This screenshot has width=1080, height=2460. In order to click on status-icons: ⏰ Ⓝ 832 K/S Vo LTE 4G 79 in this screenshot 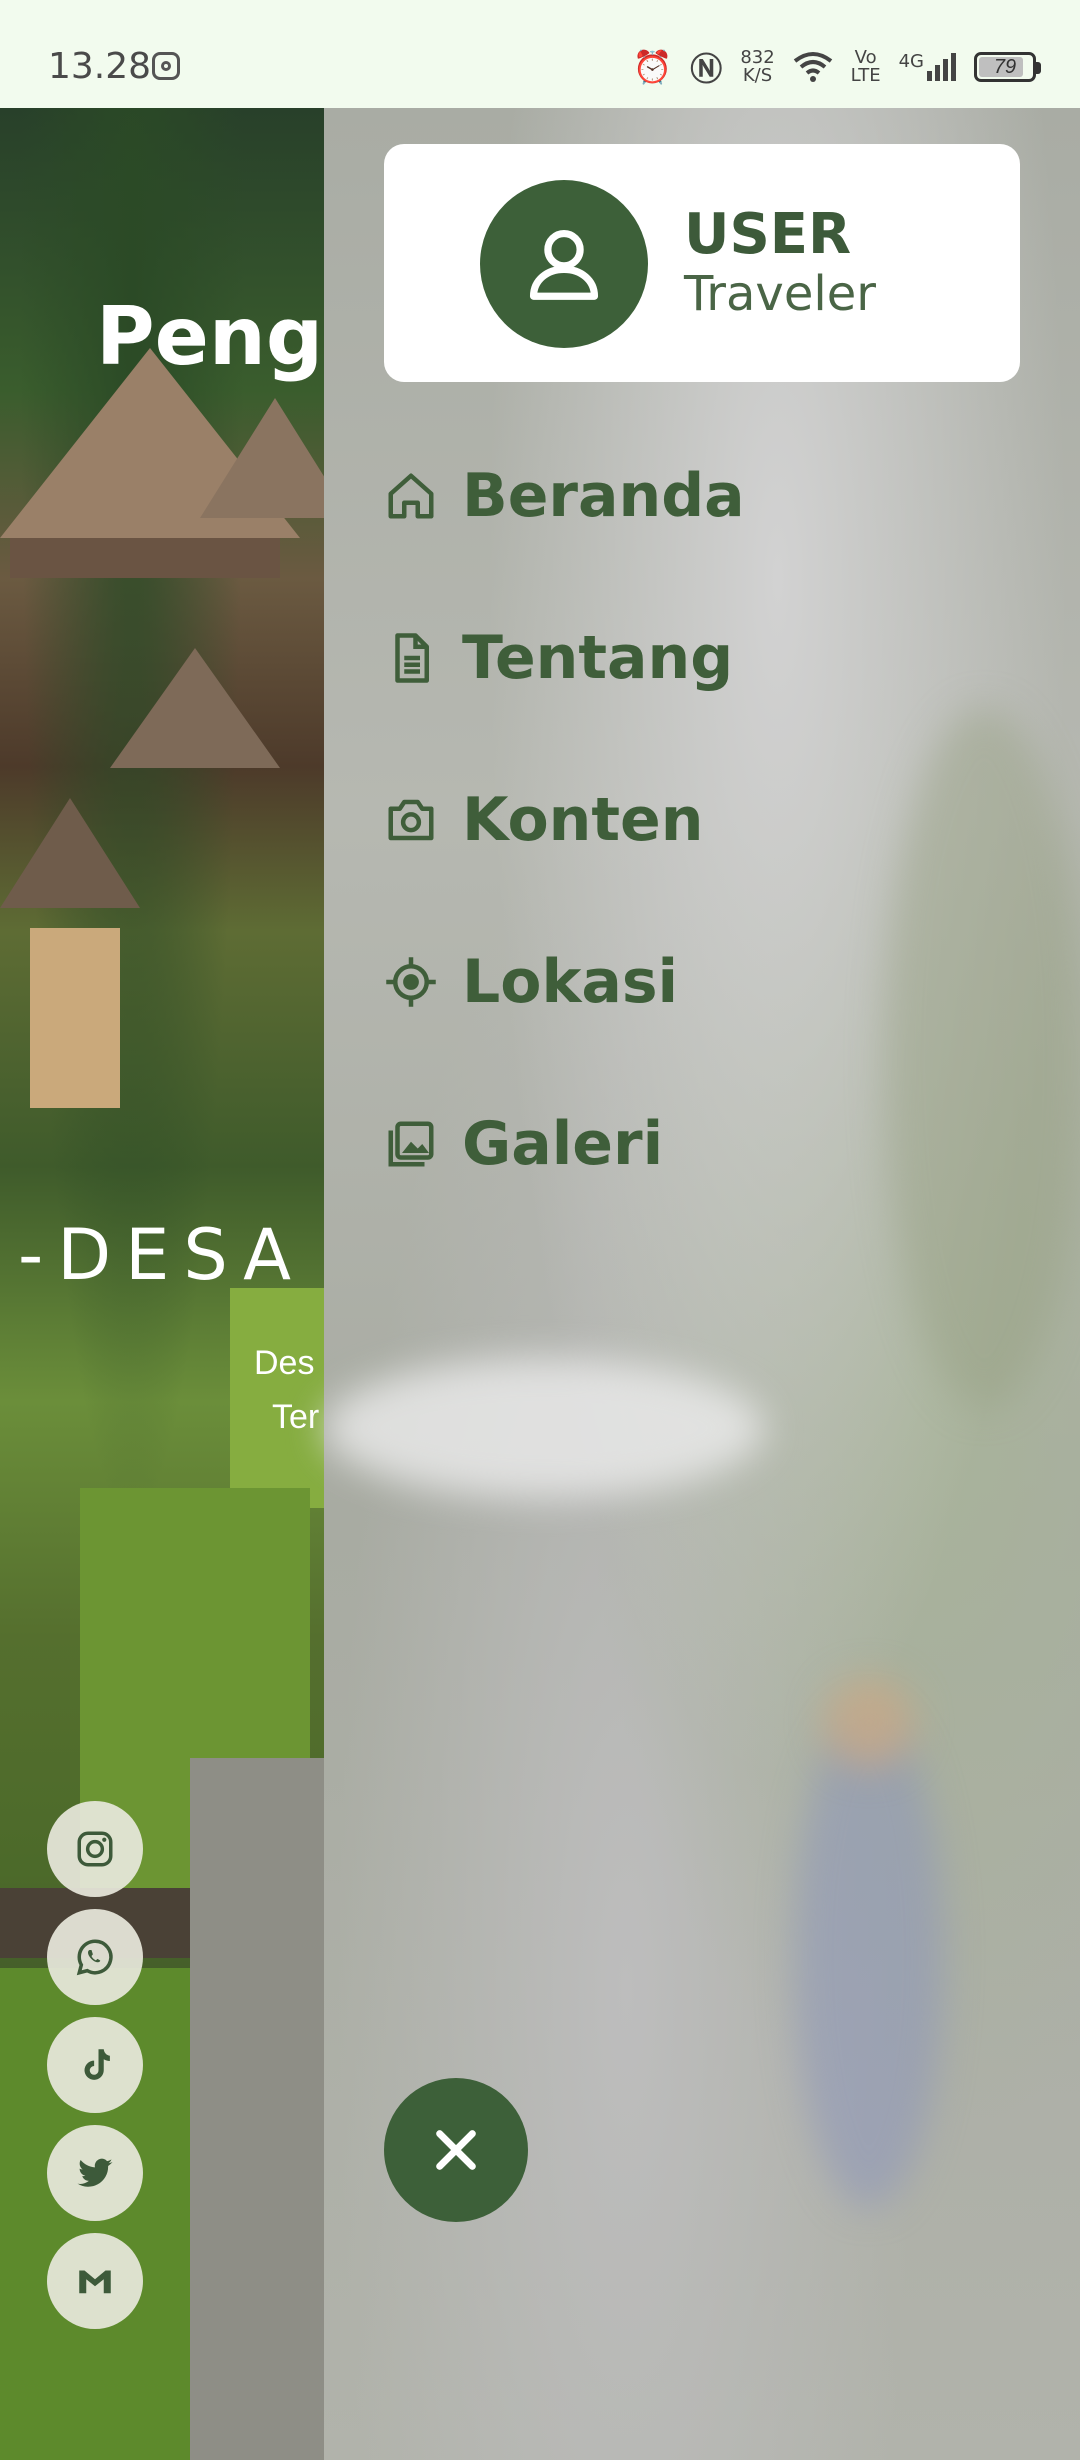, I will do `click(836, 67)`.